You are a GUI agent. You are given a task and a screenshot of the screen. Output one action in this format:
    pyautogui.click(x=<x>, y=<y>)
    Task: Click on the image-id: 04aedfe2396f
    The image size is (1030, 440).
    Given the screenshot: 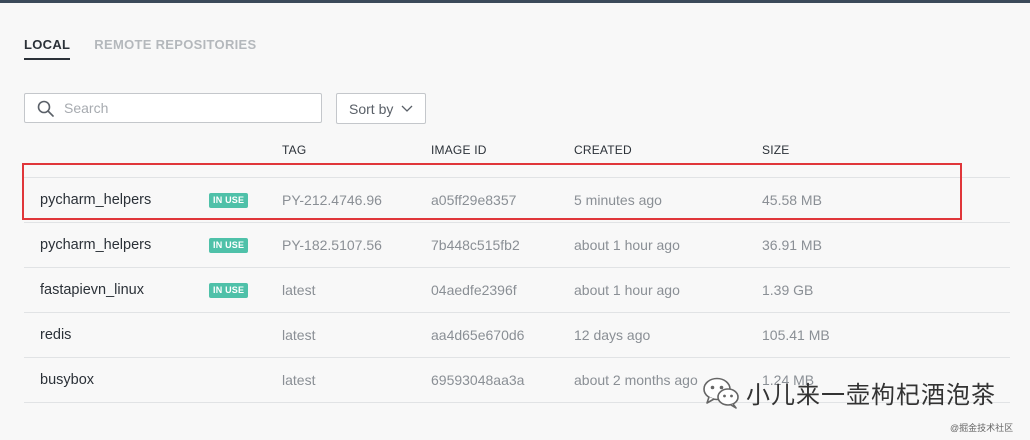 What is the action you would take?
    pyautogui.click(x=474, y=290)
    